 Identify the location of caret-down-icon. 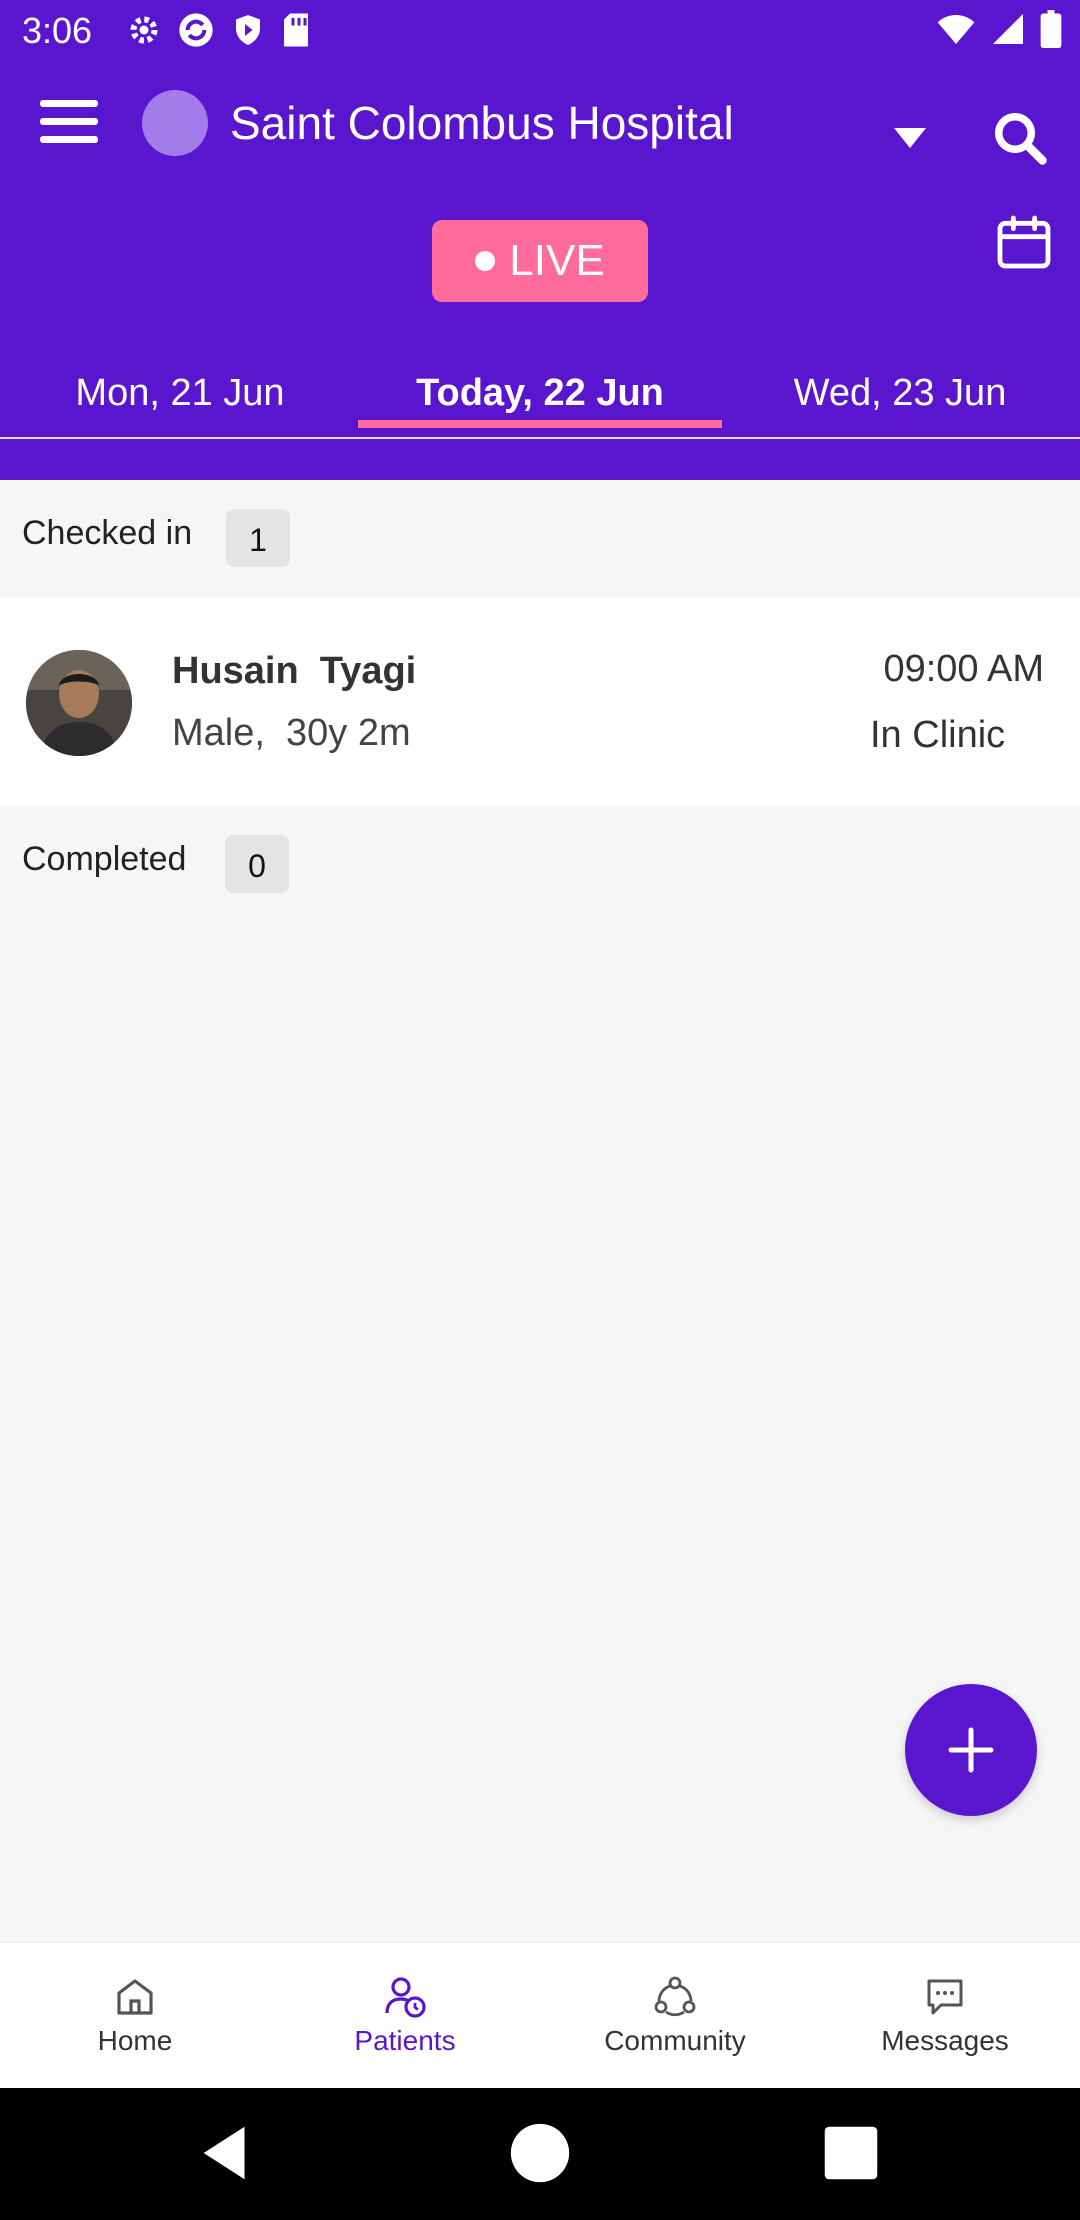
(910, 138).